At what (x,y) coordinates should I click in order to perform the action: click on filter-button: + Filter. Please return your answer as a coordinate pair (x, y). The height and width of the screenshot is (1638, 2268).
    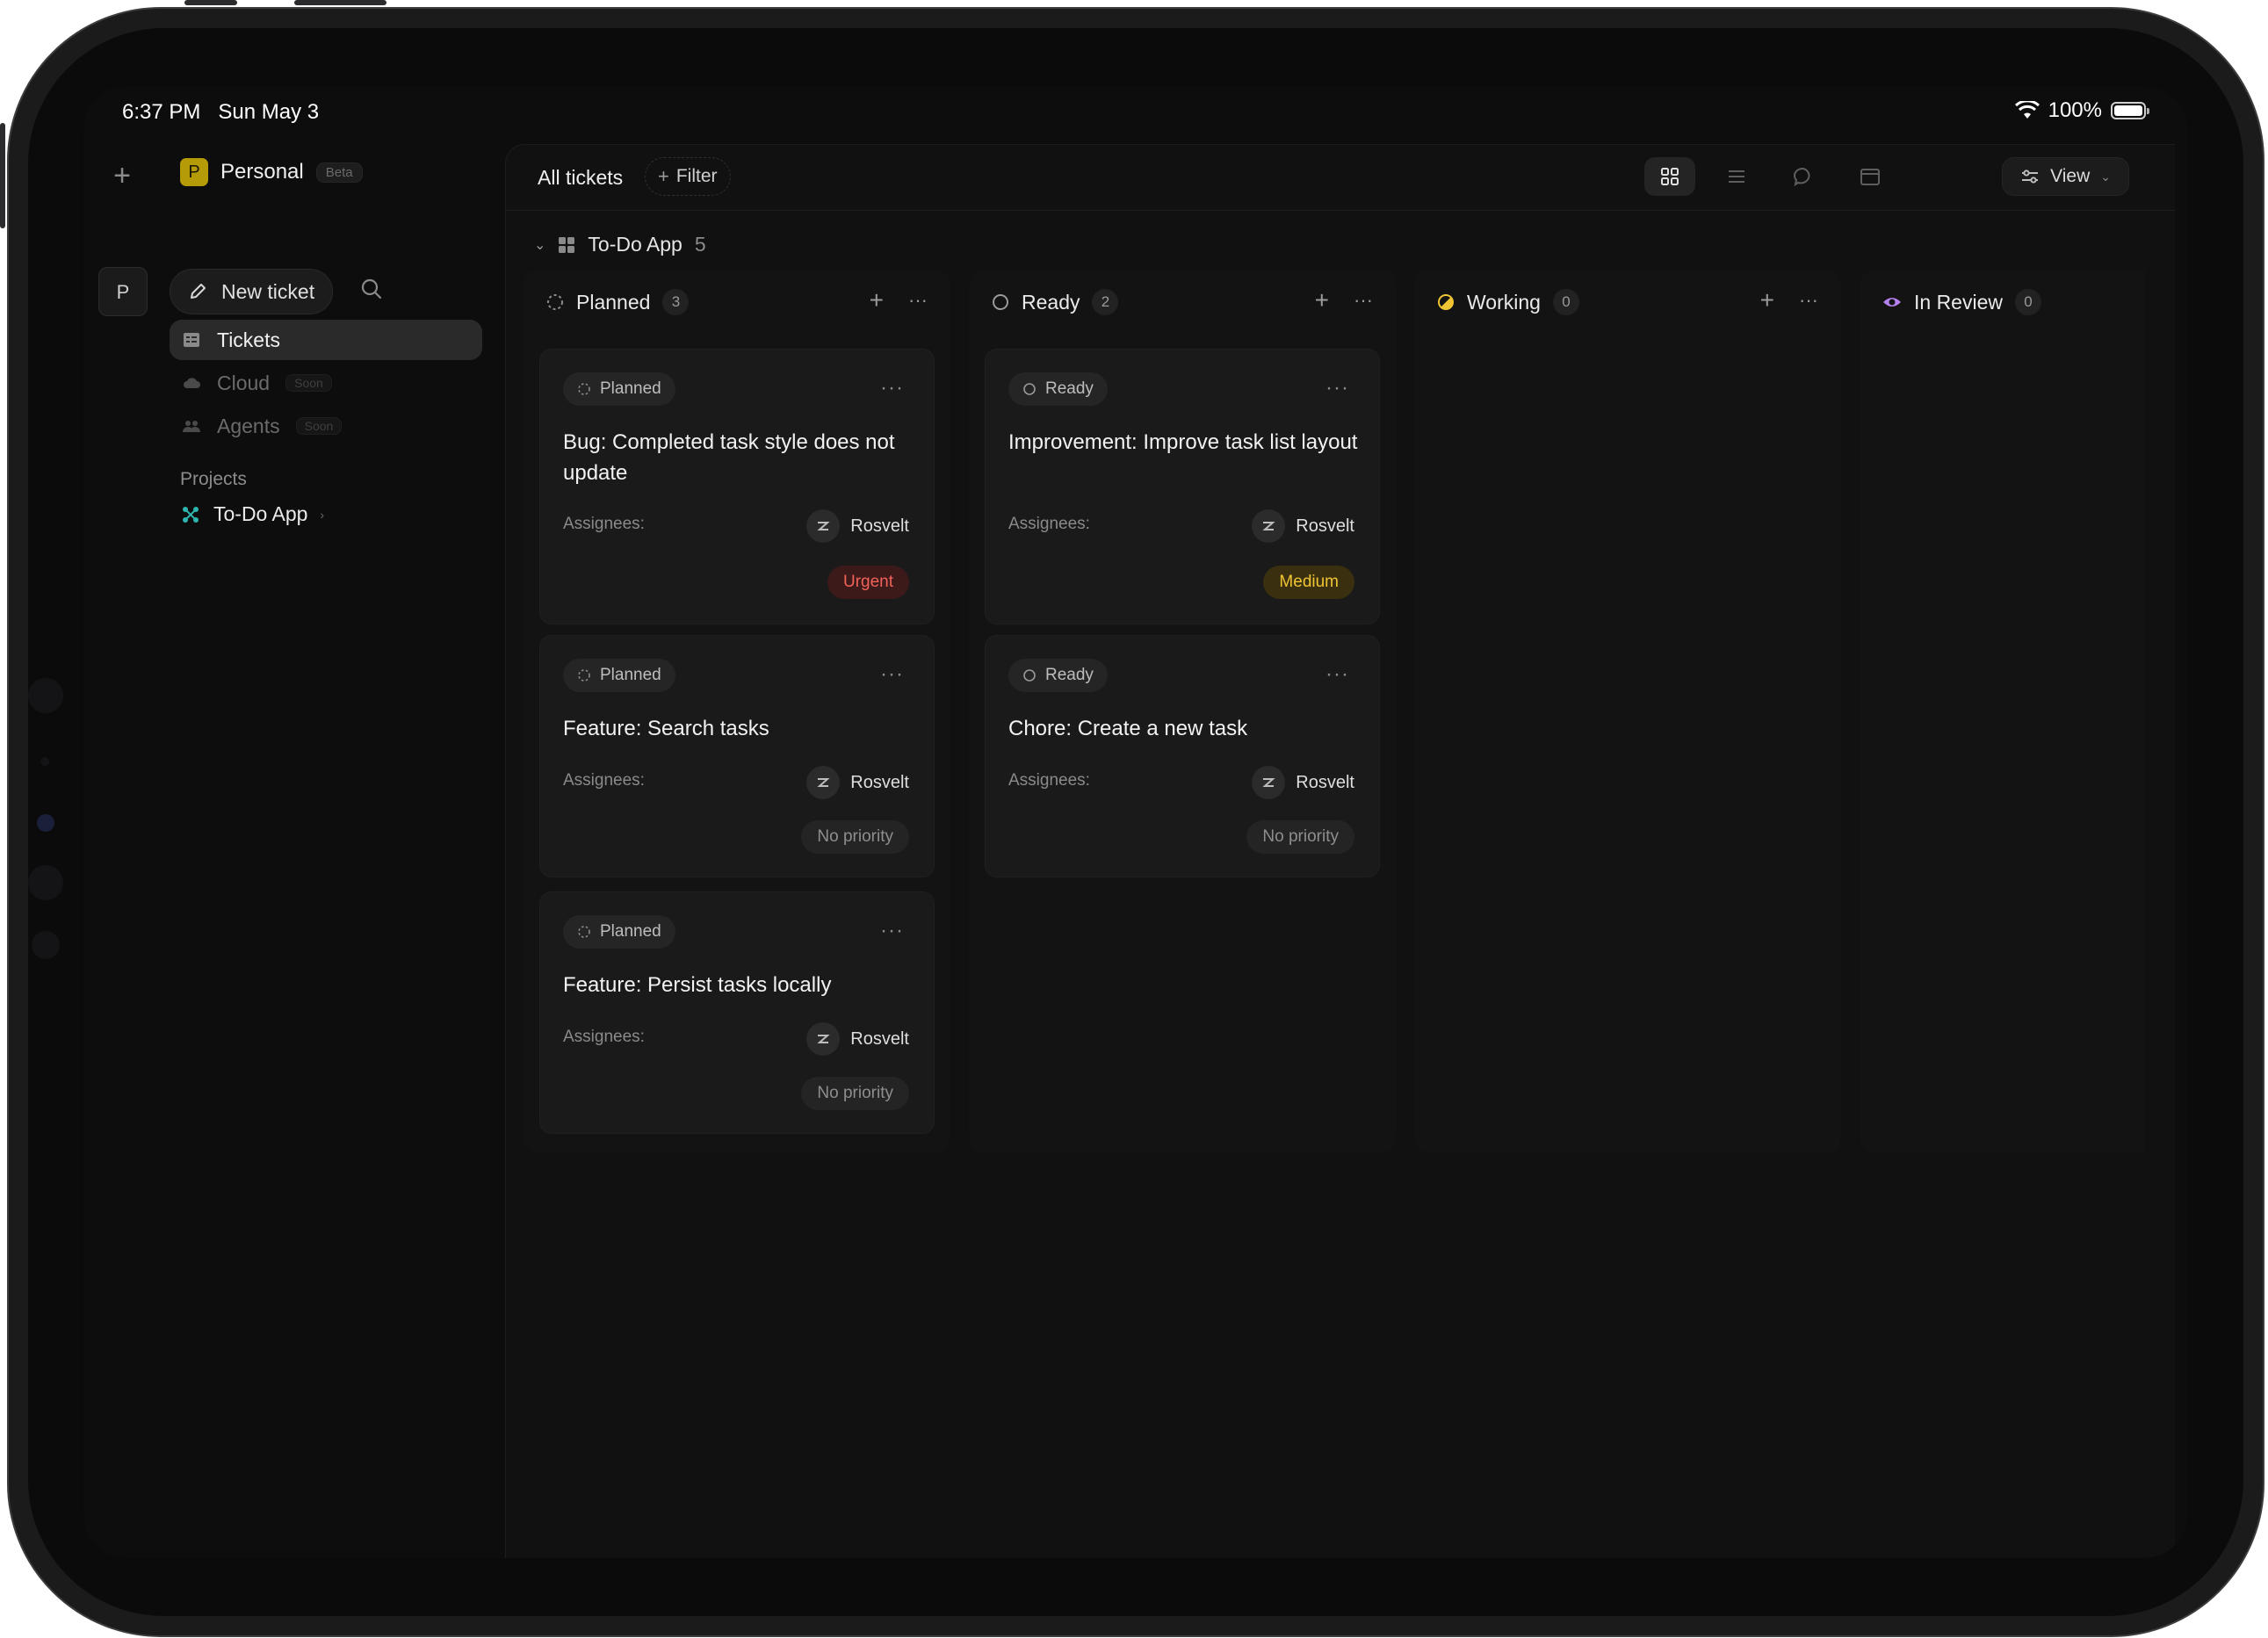
    Looking at the image, I should click on (688, 176).